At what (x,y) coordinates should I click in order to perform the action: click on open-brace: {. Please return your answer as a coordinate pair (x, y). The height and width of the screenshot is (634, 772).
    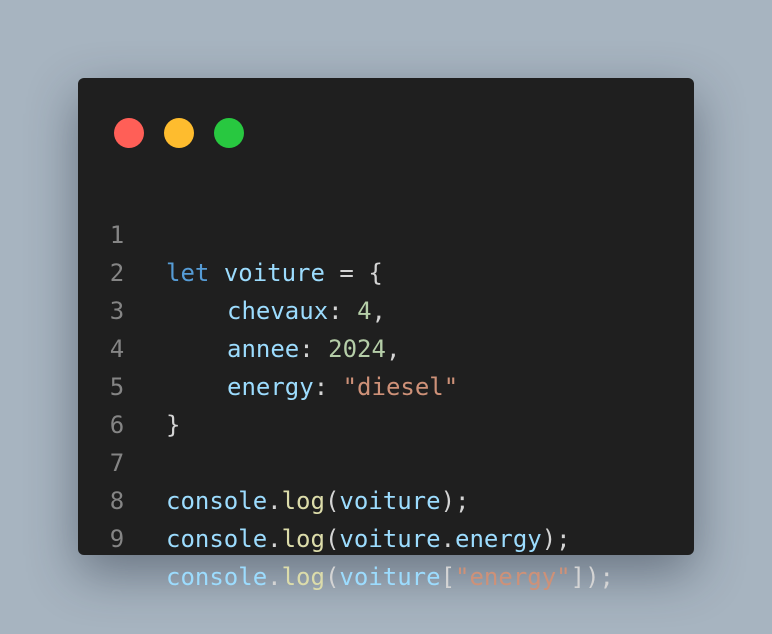
    Looking at the image, I should click on (375, 273).